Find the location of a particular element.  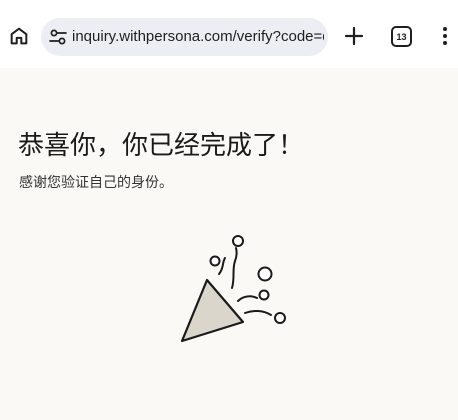

new-tab-button is located at coordinates (354, 36).